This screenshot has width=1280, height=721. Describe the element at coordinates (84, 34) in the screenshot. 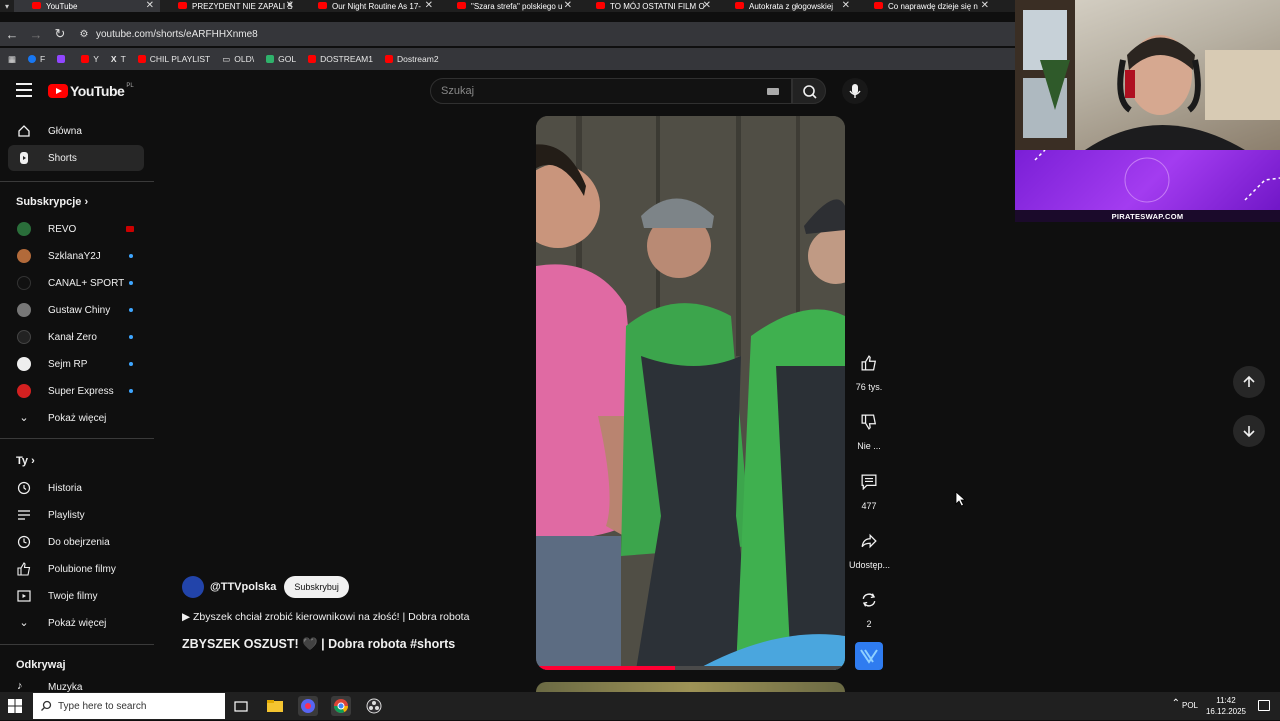

I see `site-info-icon: ⚙` at that location.